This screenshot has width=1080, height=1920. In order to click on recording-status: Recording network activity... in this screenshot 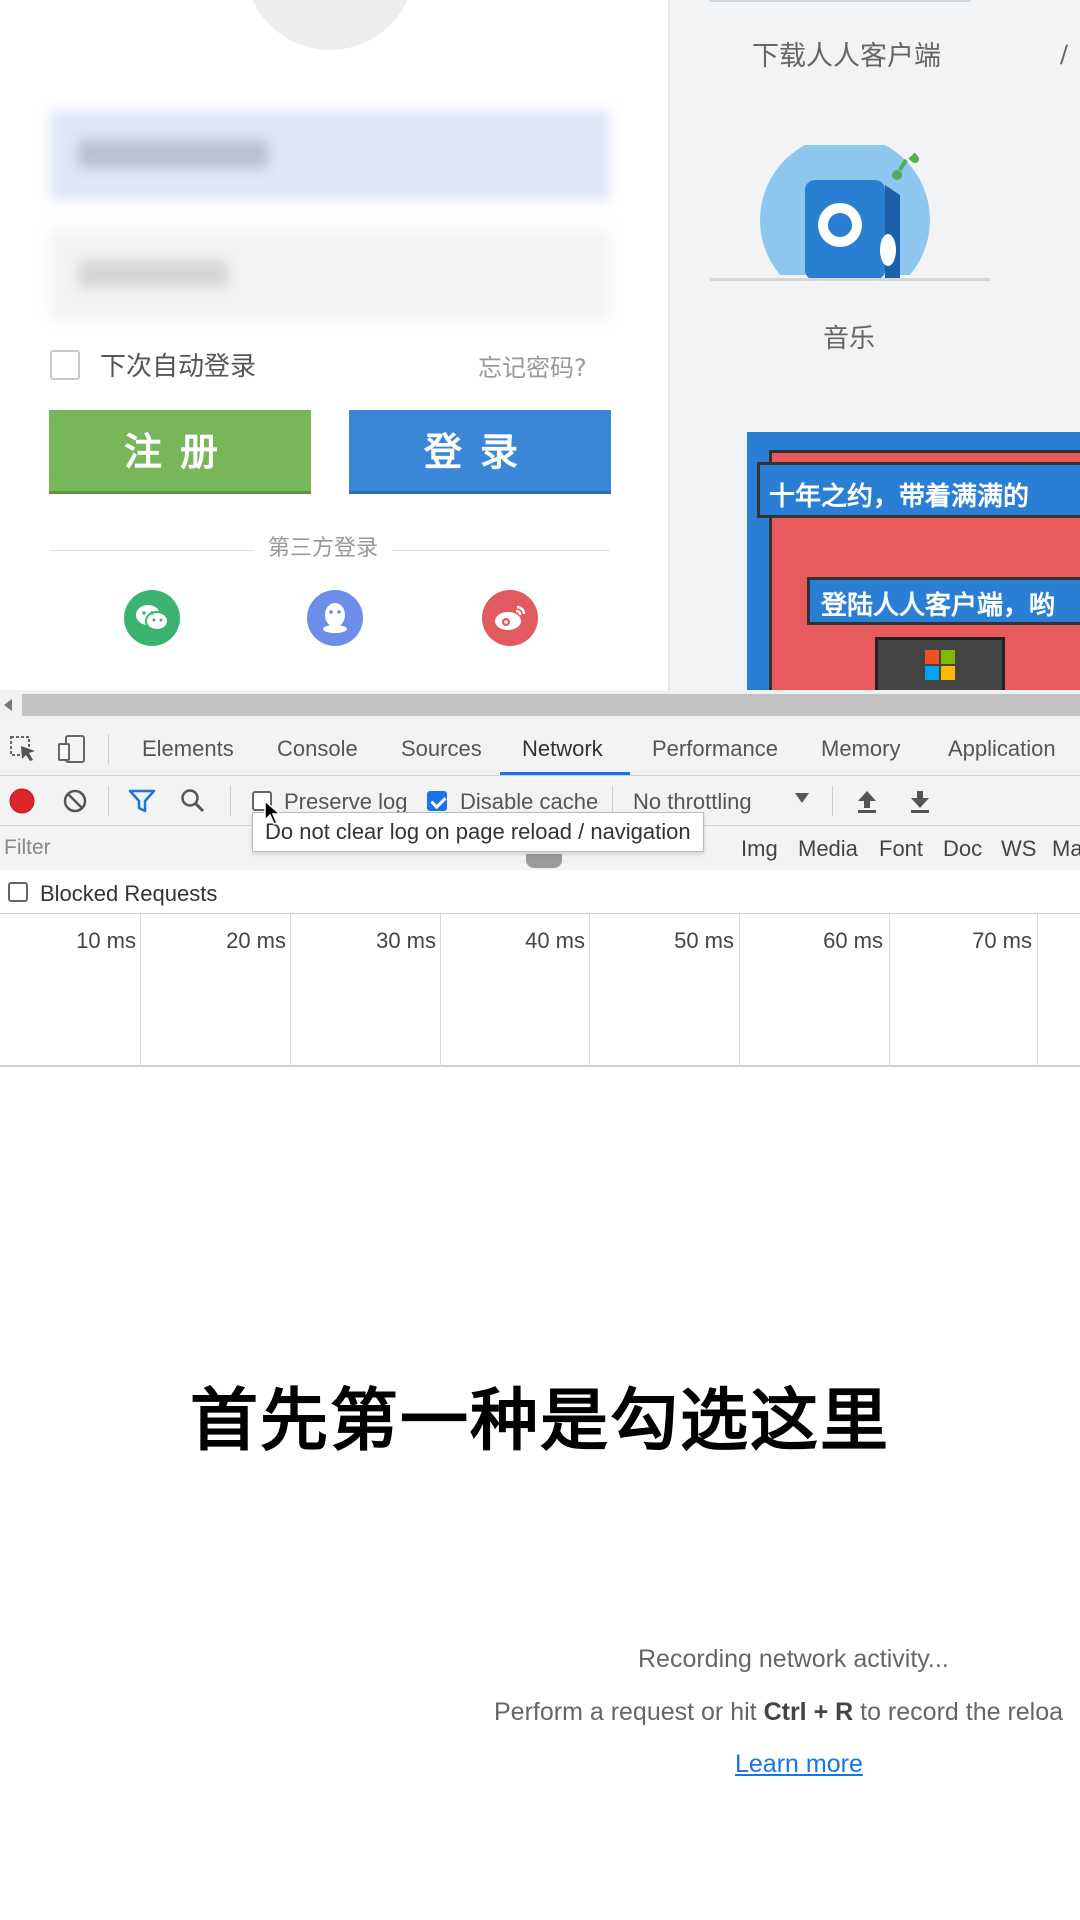, I will do `click(793, 1659)`.